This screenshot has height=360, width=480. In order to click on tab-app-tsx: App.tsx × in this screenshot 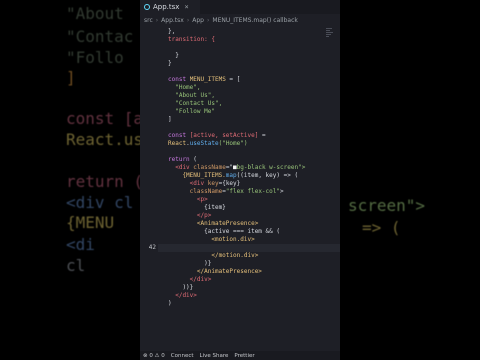, I will do `click(170, 7)`.